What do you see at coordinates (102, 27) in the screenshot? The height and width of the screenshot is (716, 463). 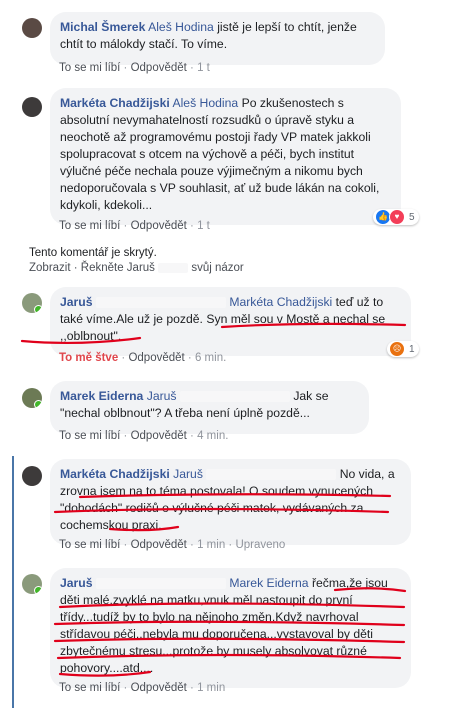 I see `author-name: Michal Šmerek` at bounding box center [102, 27].